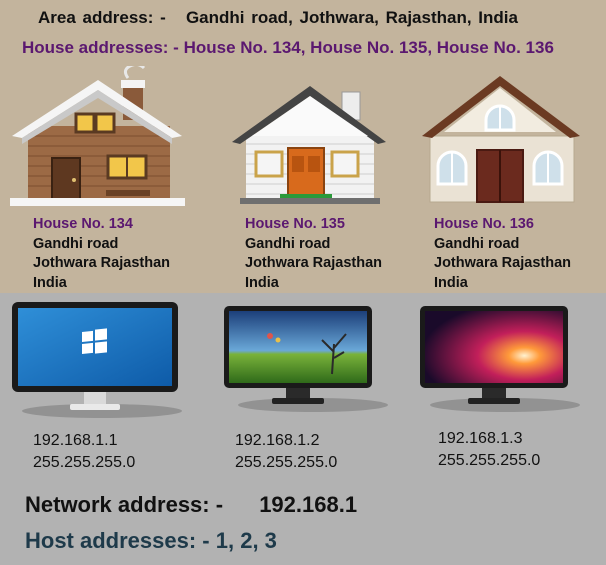 This screenshot has height=565, width=606. I want to click on stone-house-icon, so click(501, 139).